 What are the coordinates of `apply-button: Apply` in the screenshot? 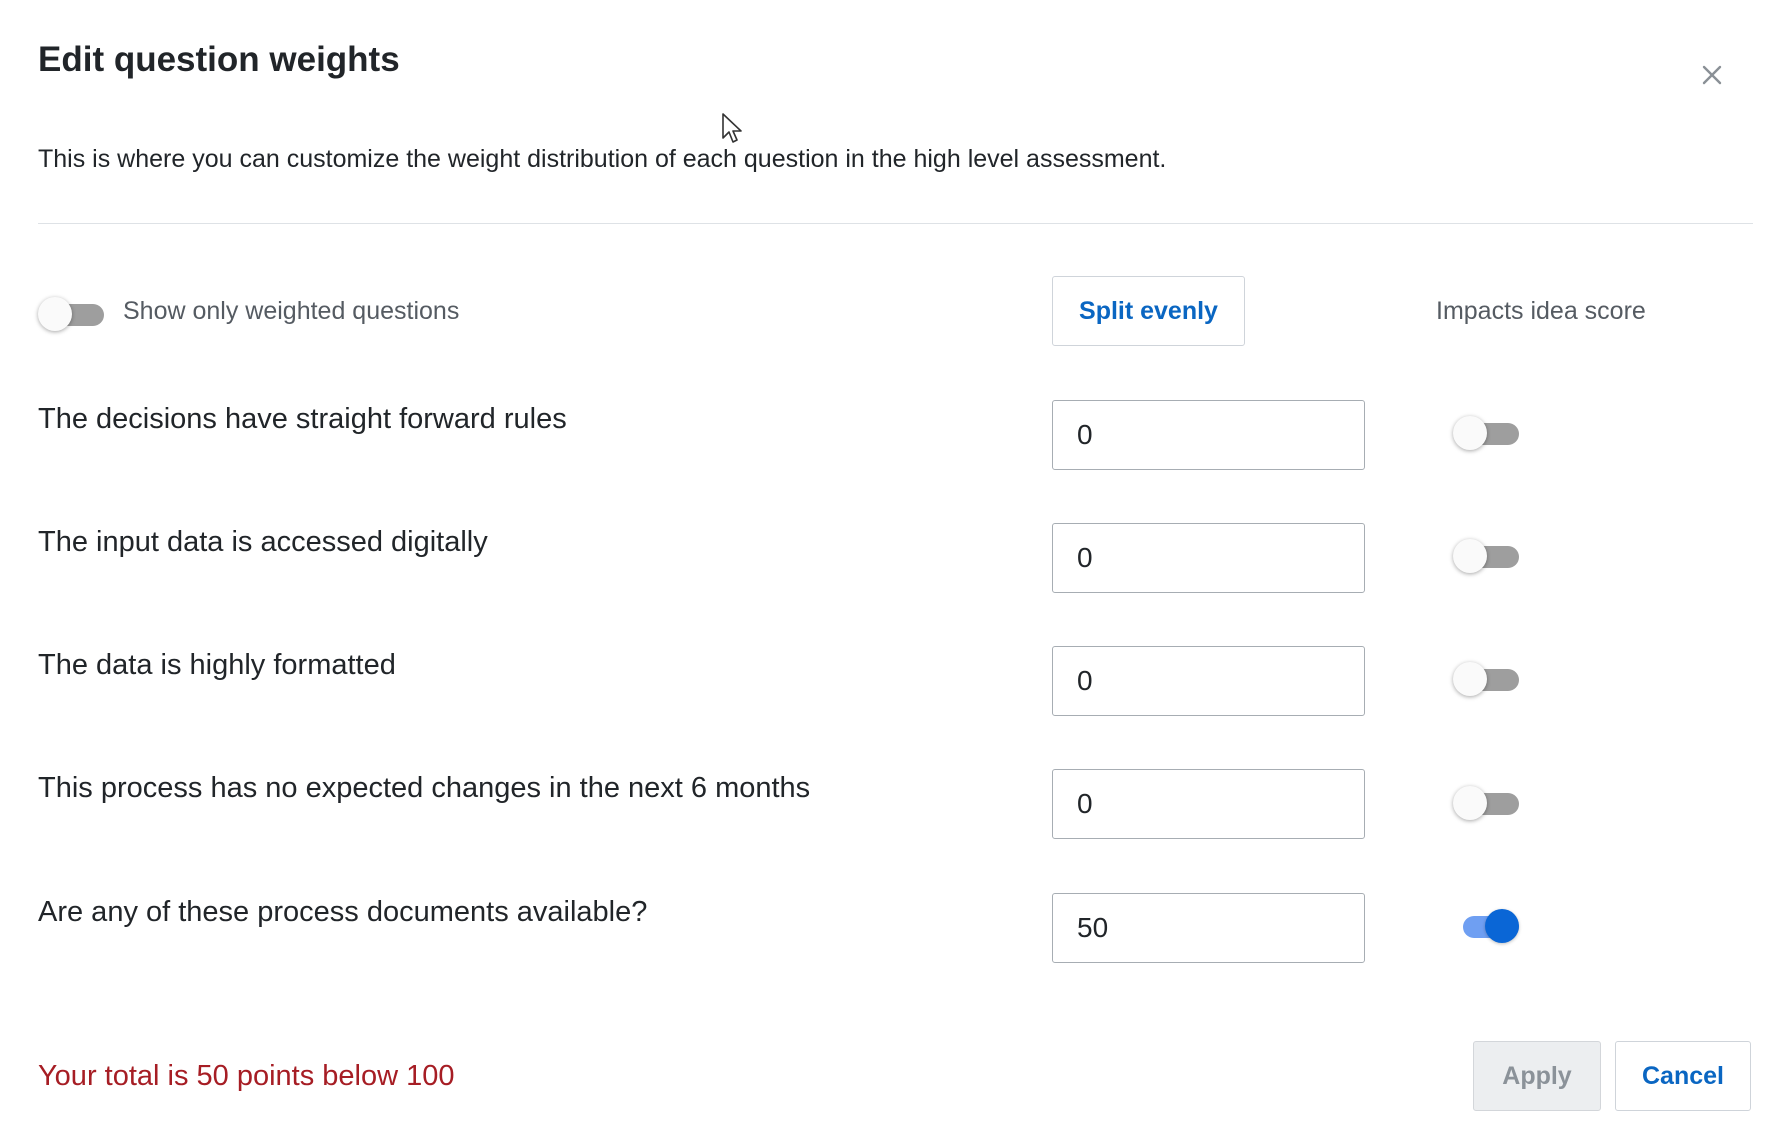 It's located at (1537, 1076).